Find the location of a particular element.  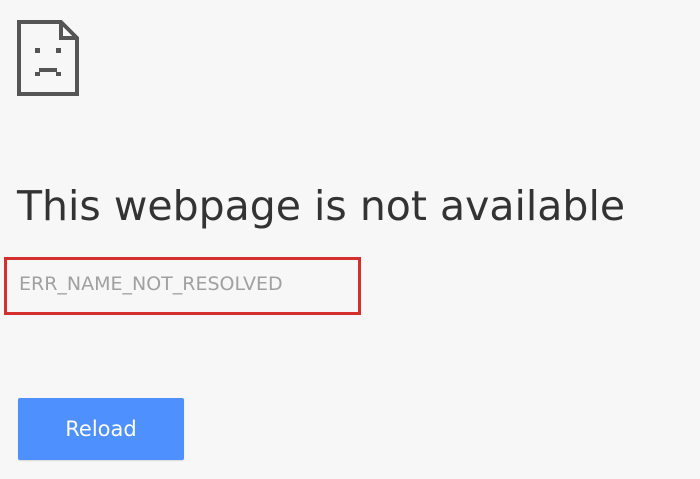

sad-document-icon is located at coordinates (48, 58).